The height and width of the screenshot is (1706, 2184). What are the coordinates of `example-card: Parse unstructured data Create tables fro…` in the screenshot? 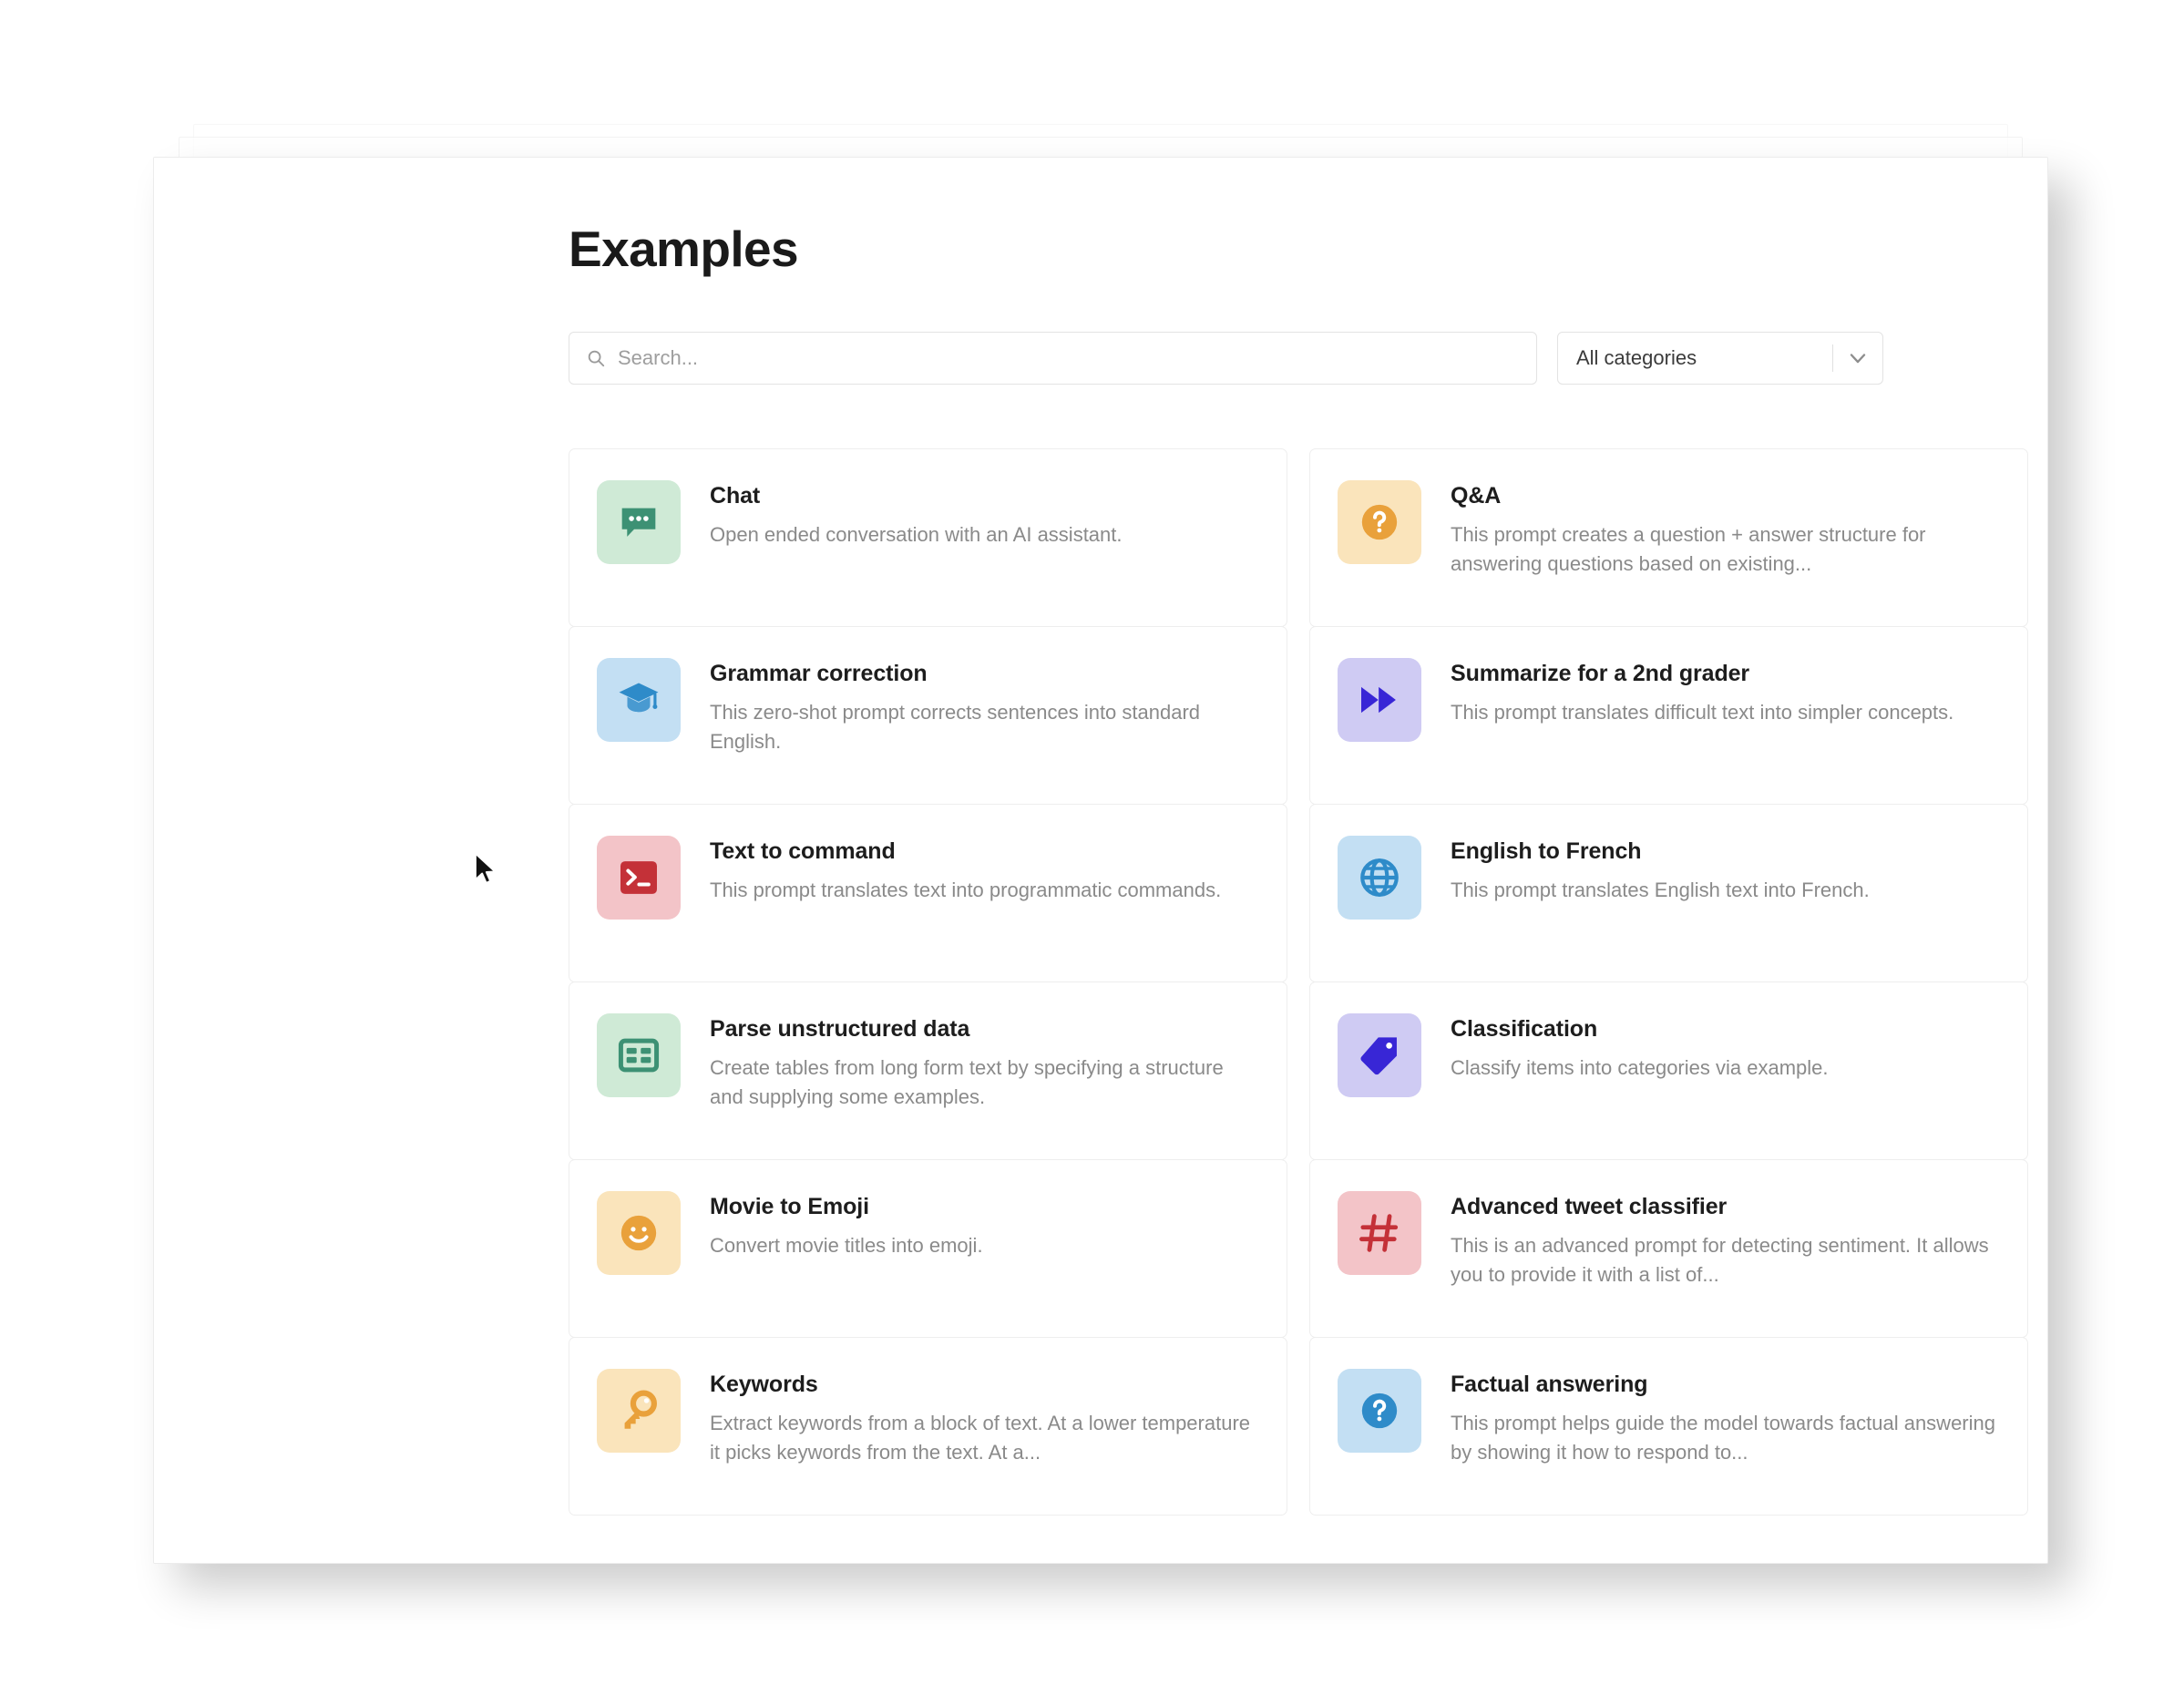 It's located at (928, 1070).